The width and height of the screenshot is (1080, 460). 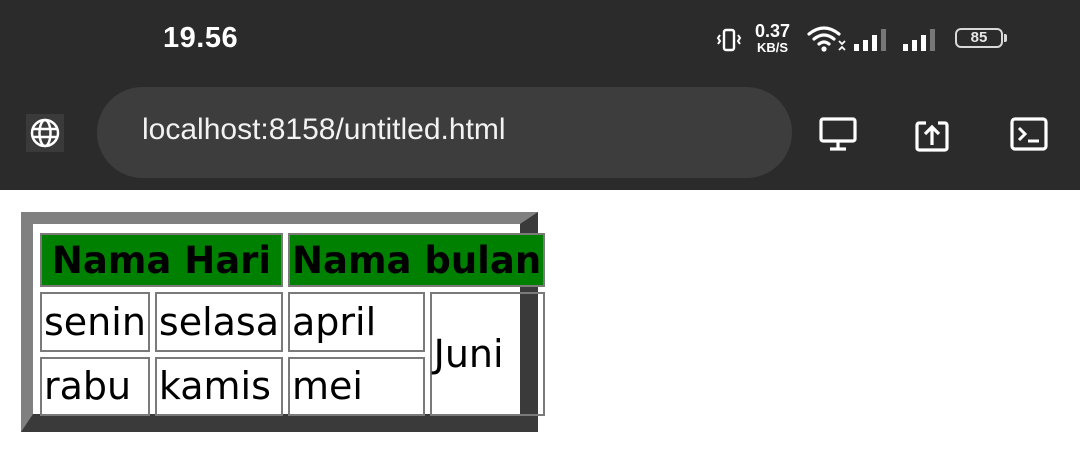 What do you see at coordinates (201, 38) in the screenshot?
I see `status-time: 19.56` at bounding box center [201, 38].